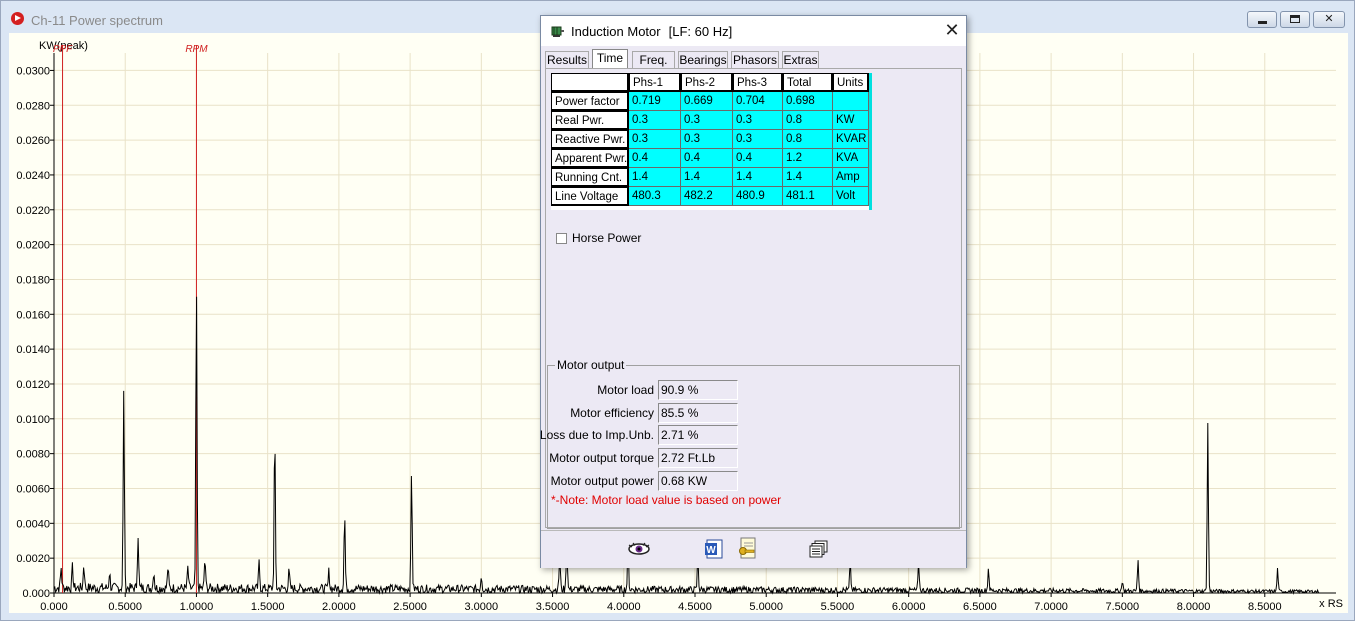 The image size is (1355, 621). What do you see at coordinates (808, 101) in the screenshot?
I see `table-value-cell: 0.698` at bounding box center [808, 101].